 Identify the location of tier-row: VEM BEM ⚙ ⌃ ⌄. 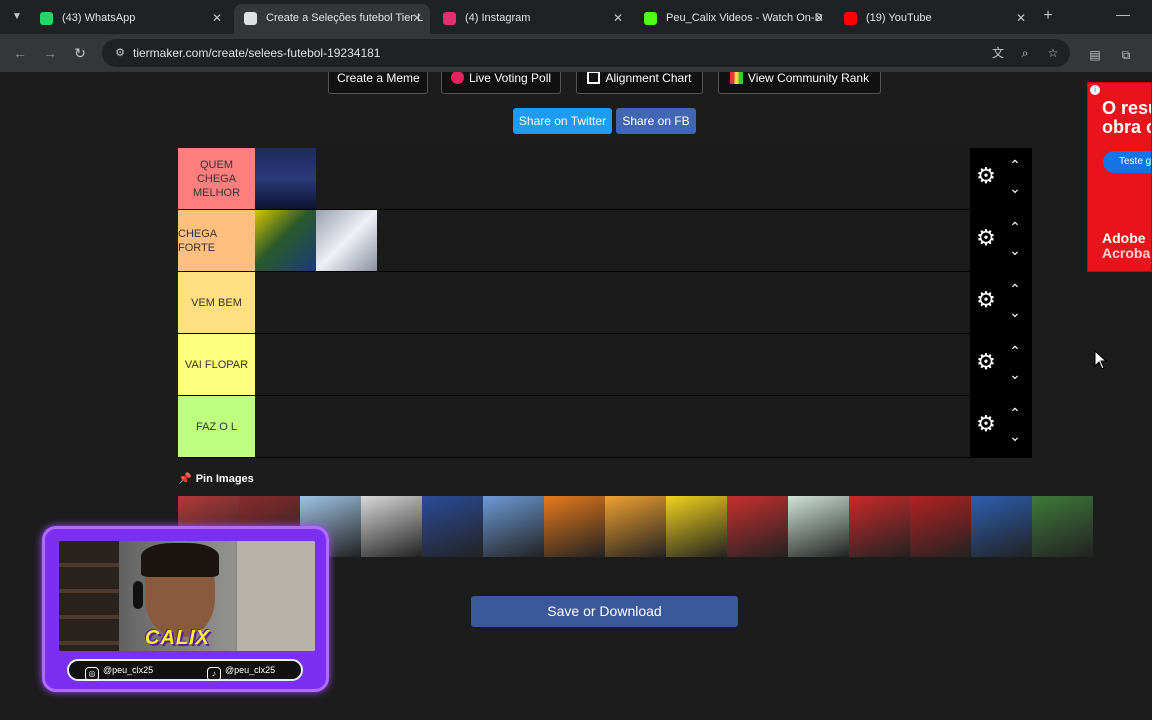
(605, 303).